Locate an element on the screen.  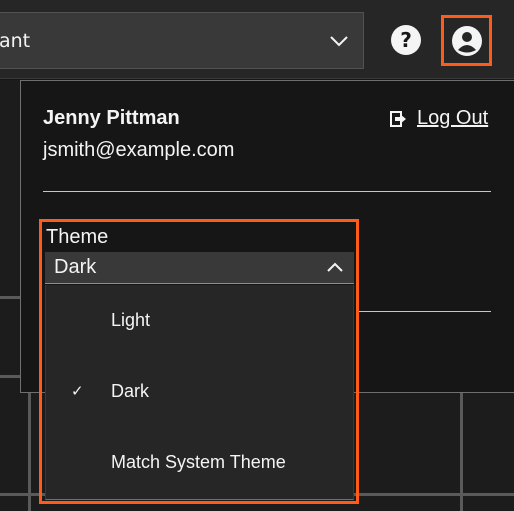
theme-option-dark: ✓ Dark is located at coordinates (199, 391).